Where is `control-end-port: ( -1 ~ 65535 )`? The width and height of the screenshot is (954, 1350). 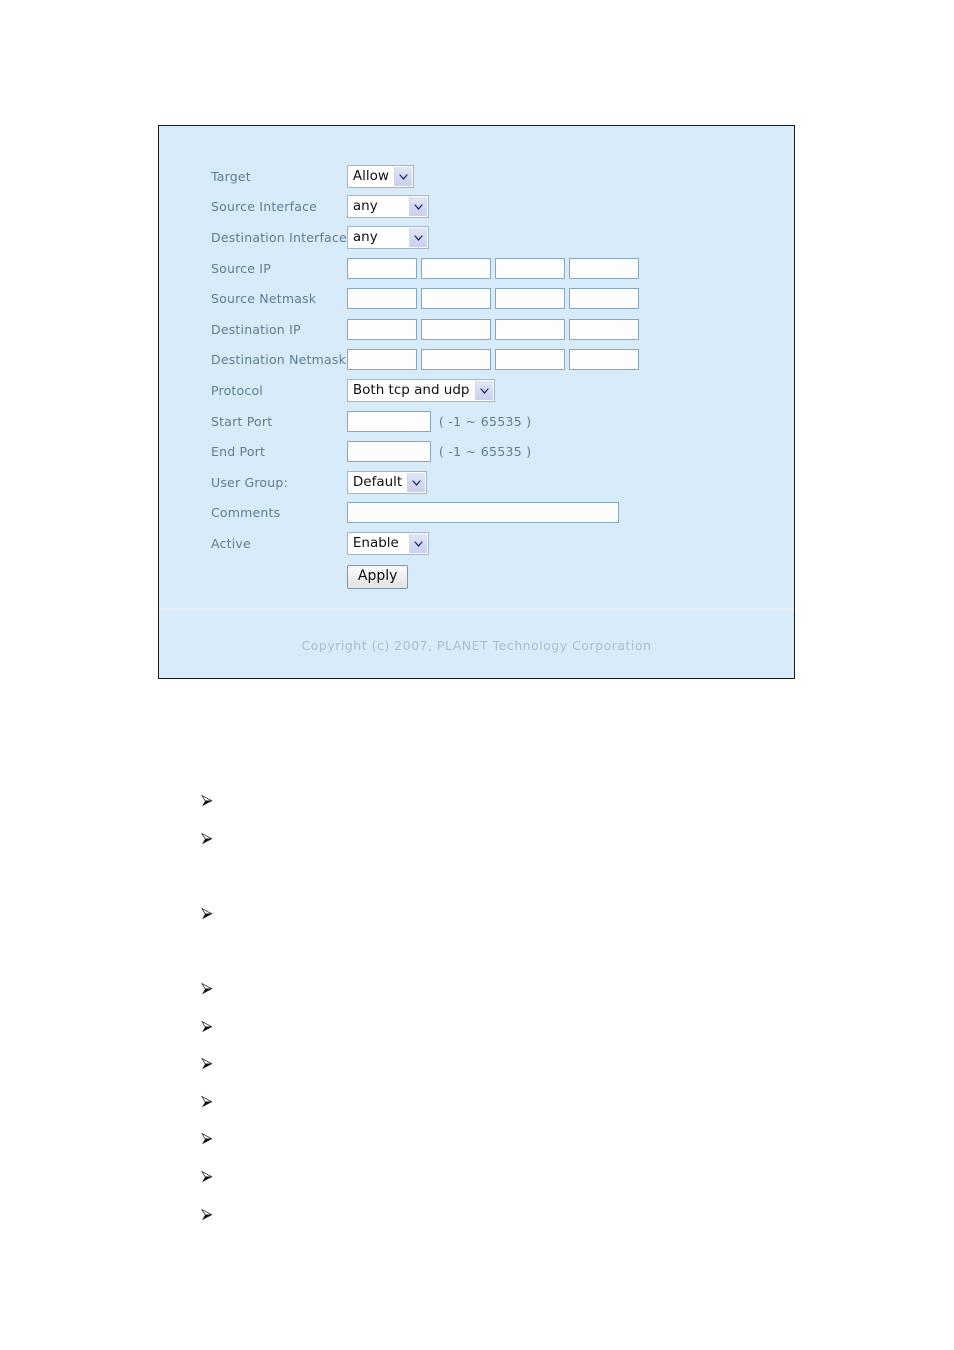 control-end-port: ( -1 ~ 65535 ) is located at coordinates (494, 451).